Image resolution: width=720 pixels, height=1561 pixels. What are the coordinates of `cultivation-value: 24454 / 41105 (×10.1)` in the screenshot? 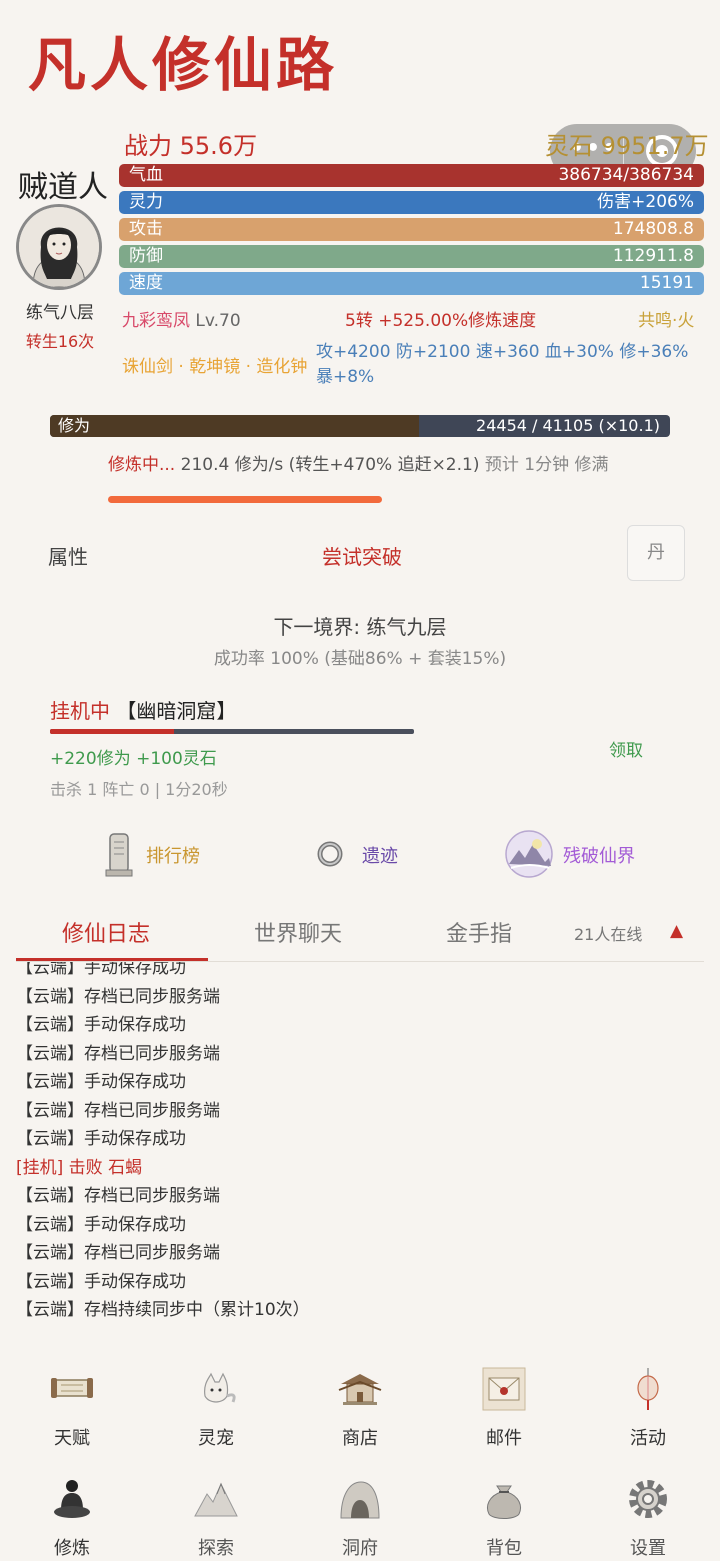 It's located at (568, 425).